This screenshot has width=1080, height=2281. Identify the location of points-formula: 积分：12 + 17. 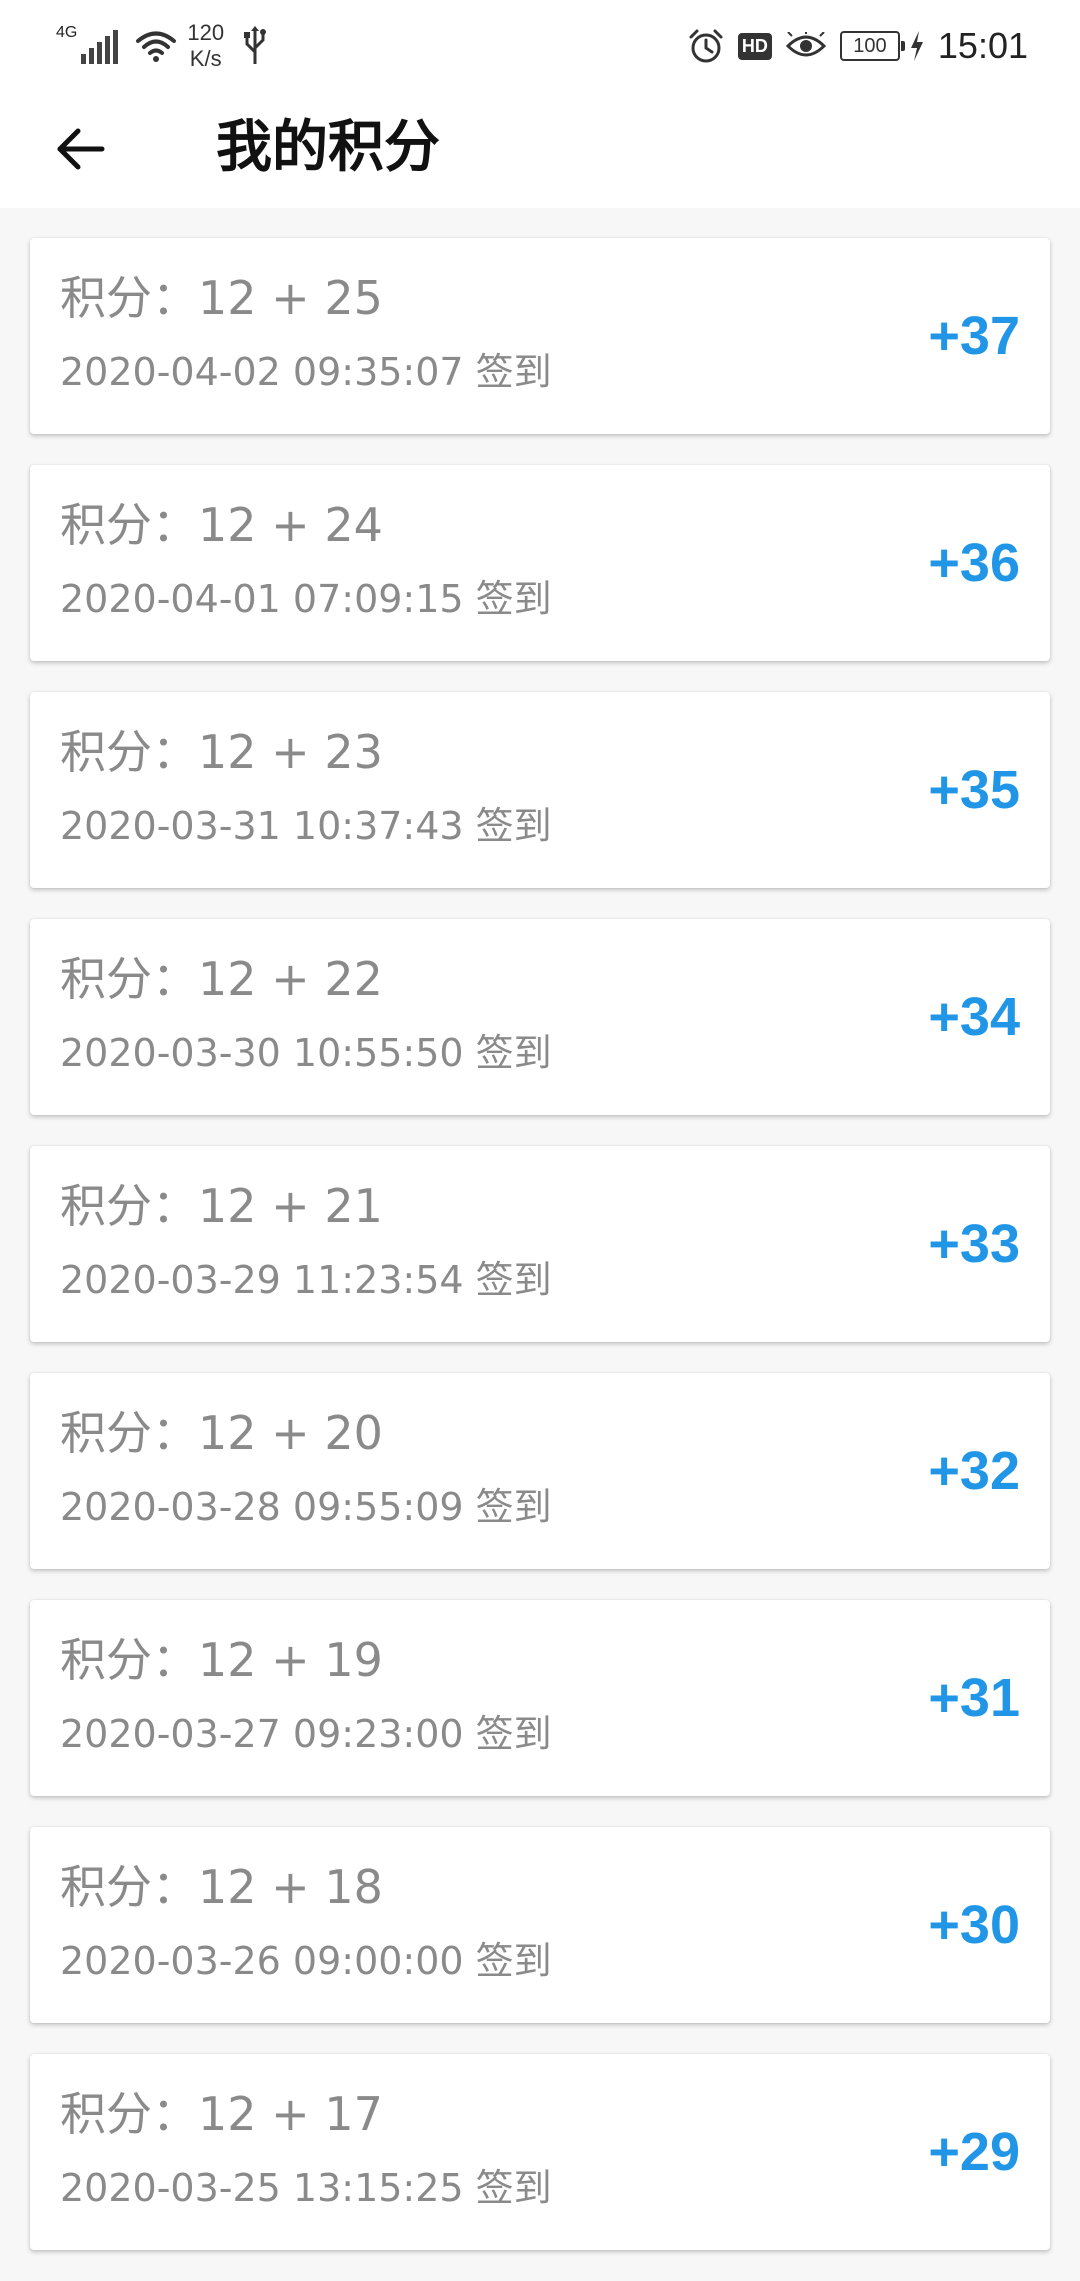
(221, 2114).